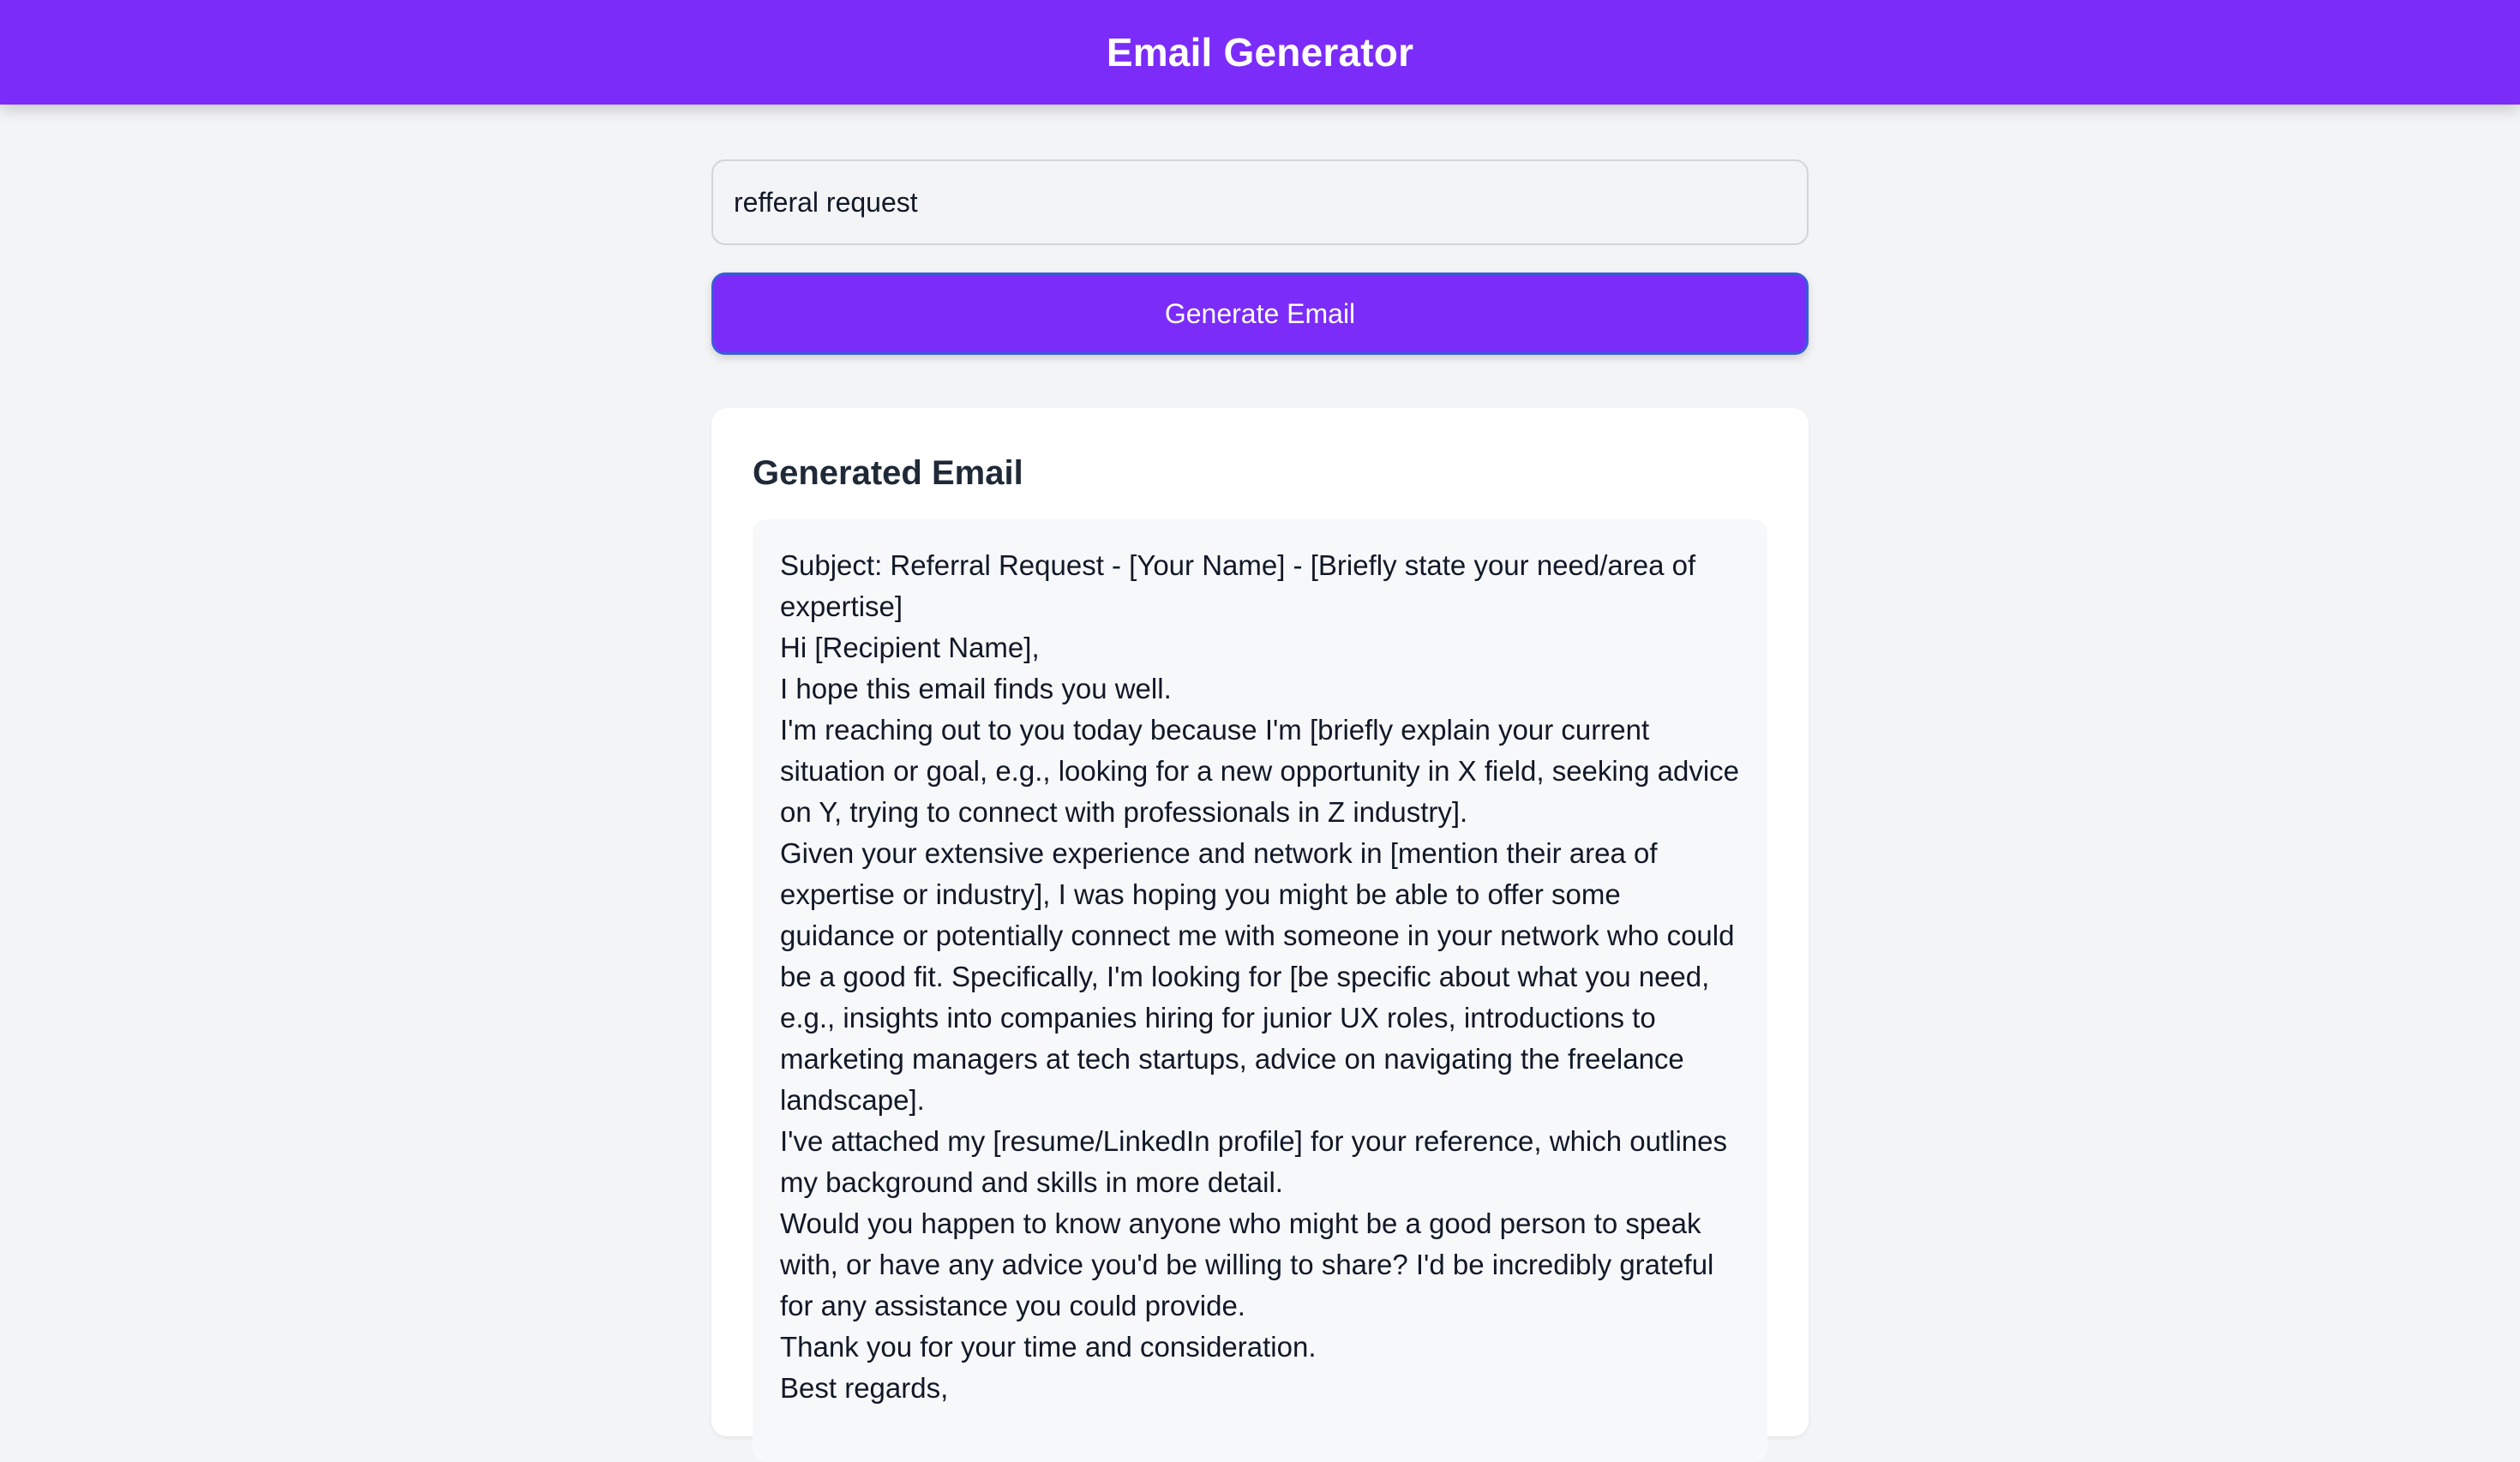 This screenshot has width=2520, height=1462. I want to click on app-header: Email Generator, so click(1260, 52).